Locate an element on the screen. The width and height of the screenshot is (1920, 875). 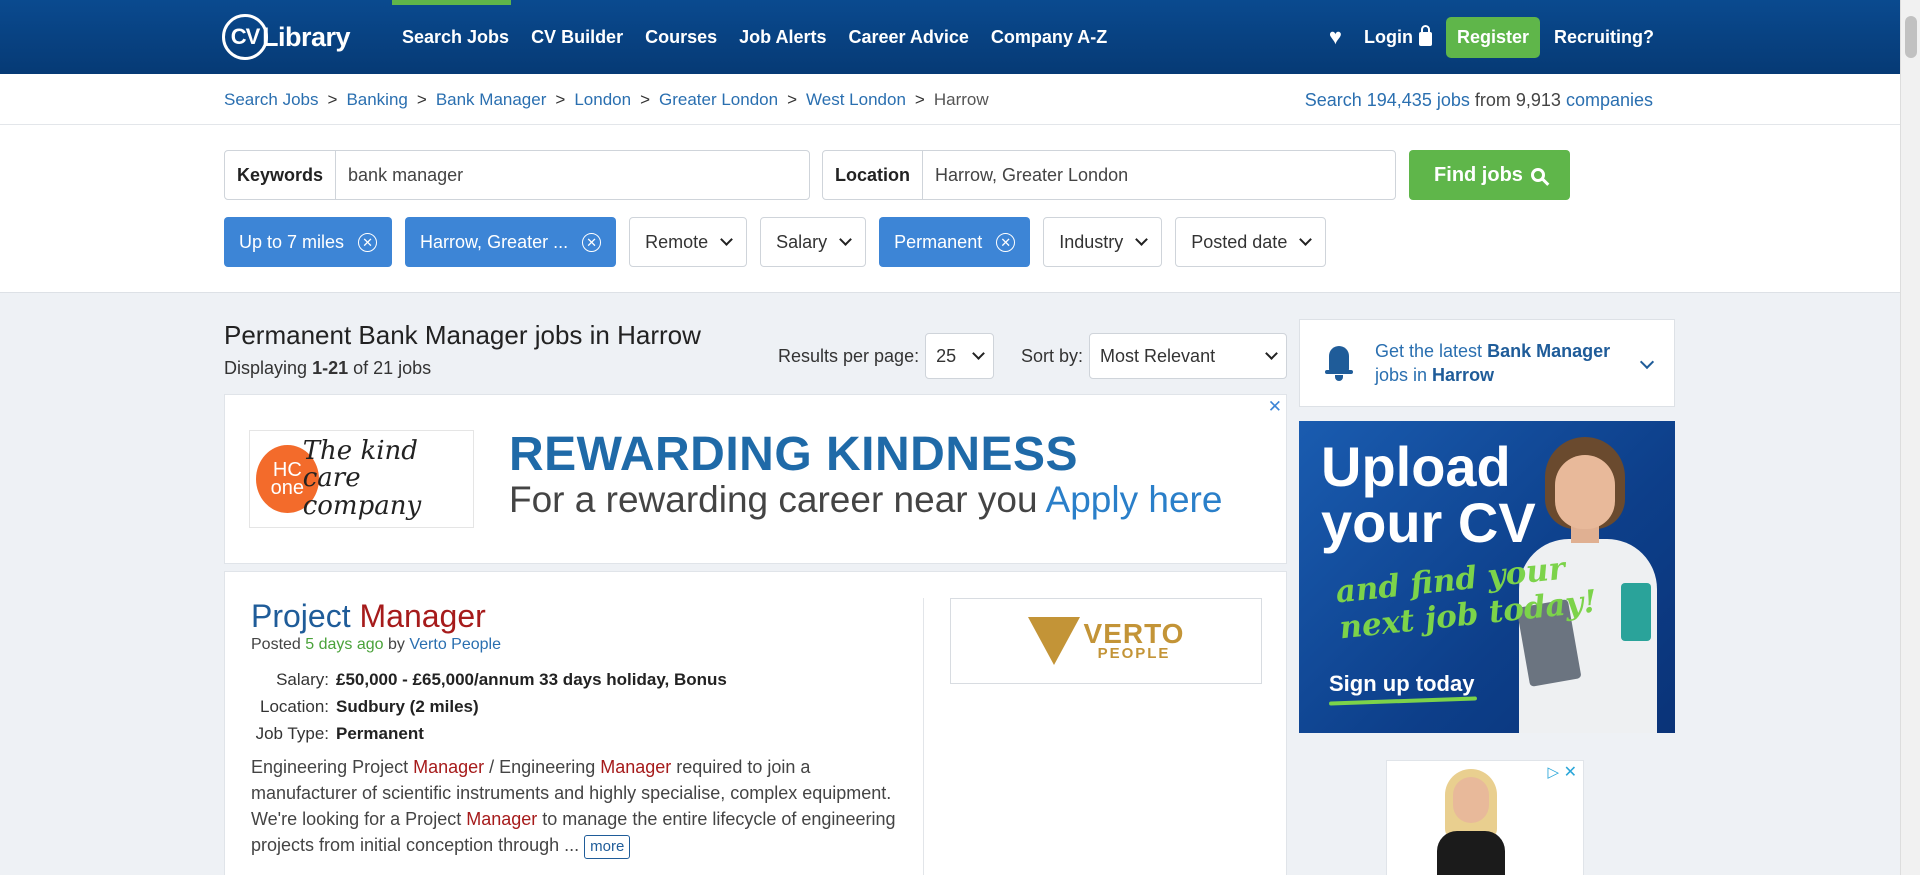
stats-middle: from is located at coordinates (1492, 100).